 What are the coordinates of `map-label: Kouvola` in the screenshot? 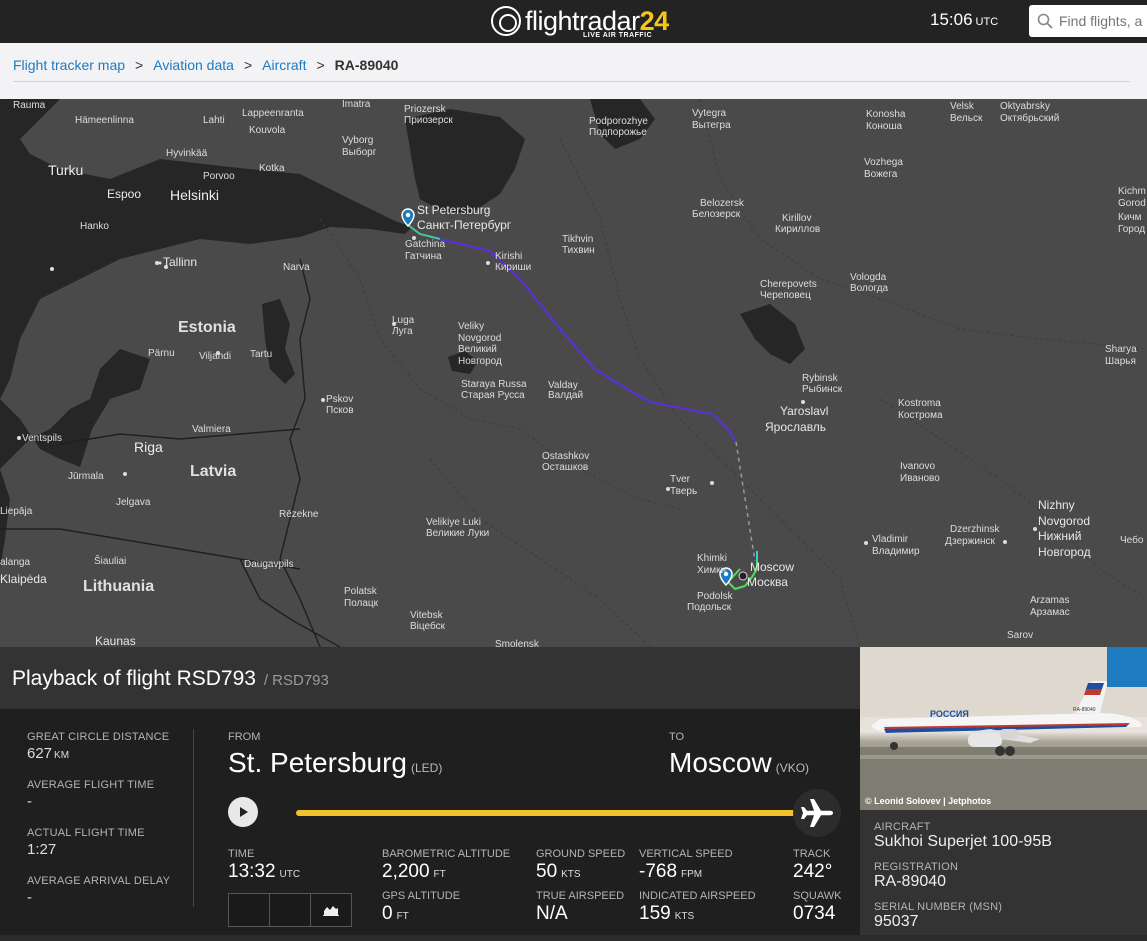 It's located at (267, 130).